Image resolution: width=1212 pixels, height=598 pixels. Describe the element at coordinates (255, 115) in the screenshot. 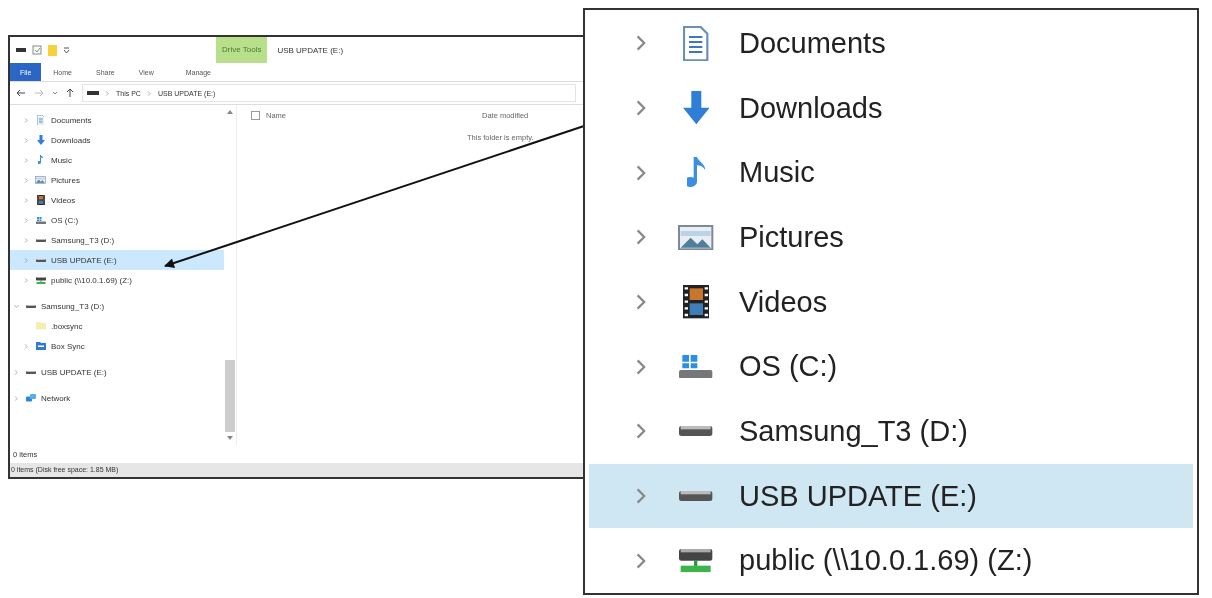

I see `select-all-checkbox` at that location.